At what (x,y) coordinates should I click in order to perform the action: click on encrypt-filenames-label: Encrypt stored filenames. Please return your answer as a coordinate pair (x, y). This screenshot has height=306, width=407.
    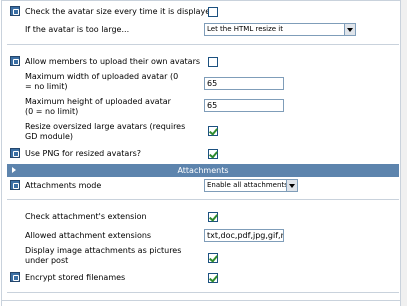
    Looking at the image, I should click on (75, 277).